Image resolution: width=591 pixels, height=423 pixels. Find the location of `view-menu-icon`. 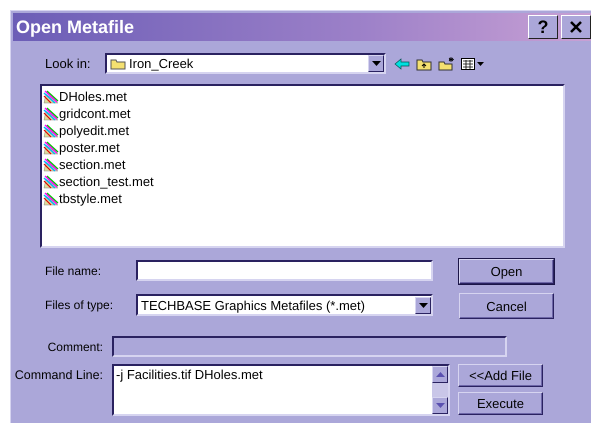

view-menu-icon is located at coordinates (473, 64).